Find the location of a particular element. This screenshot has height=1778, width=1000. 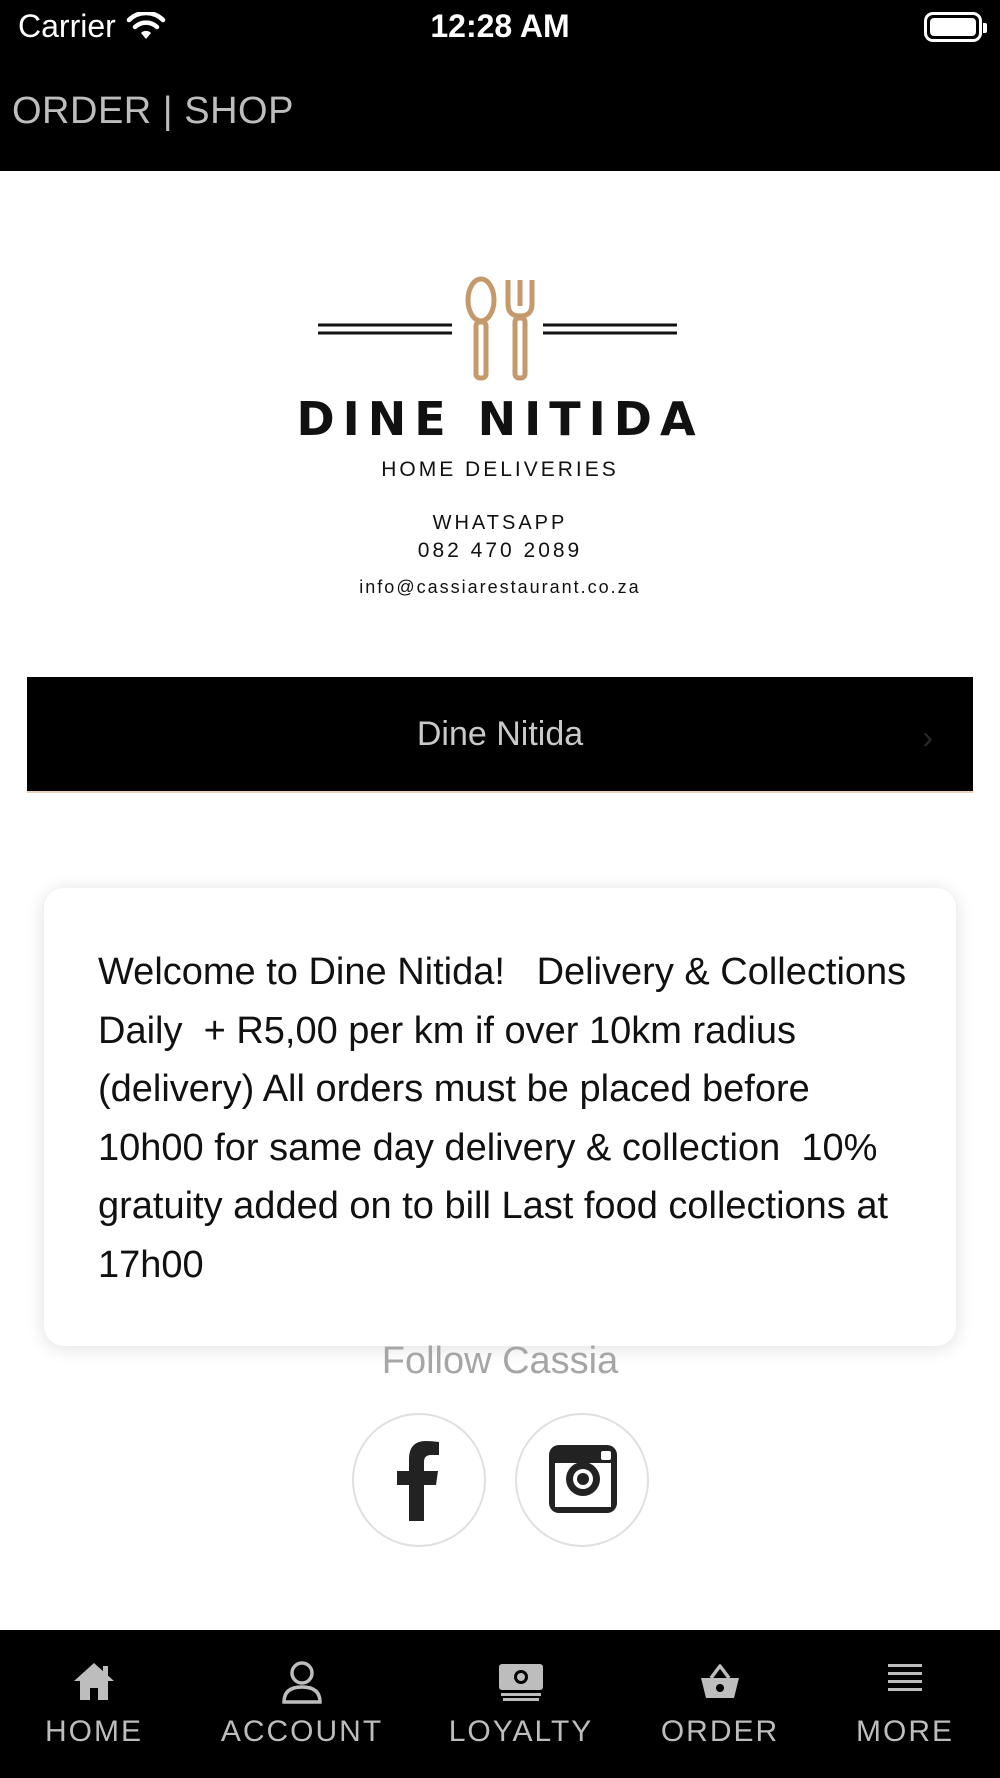

tab-label-account: ACCOUNT is located at coordinates (302, 1731).